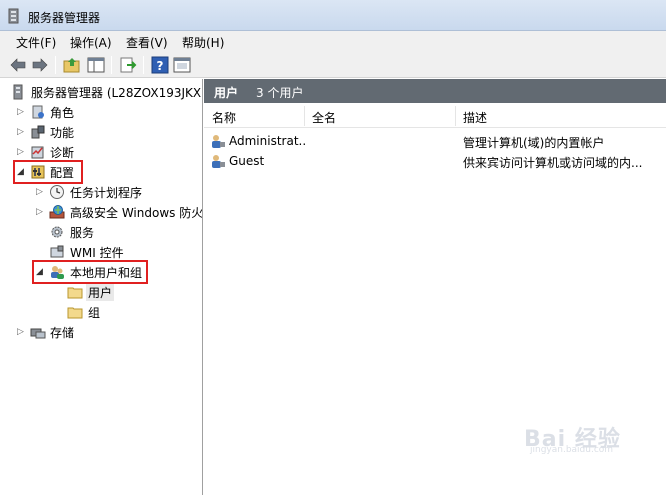 The width and height of the screenshot is (666, 495). I want to click on tree-label: 存储, so click(62, 333).